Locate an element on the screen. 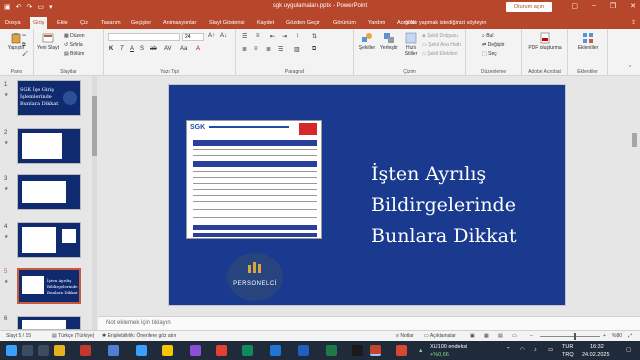 The image size is (640, 360). tray-arrow-icon: ⌃ is located at coordinates (508, 350).